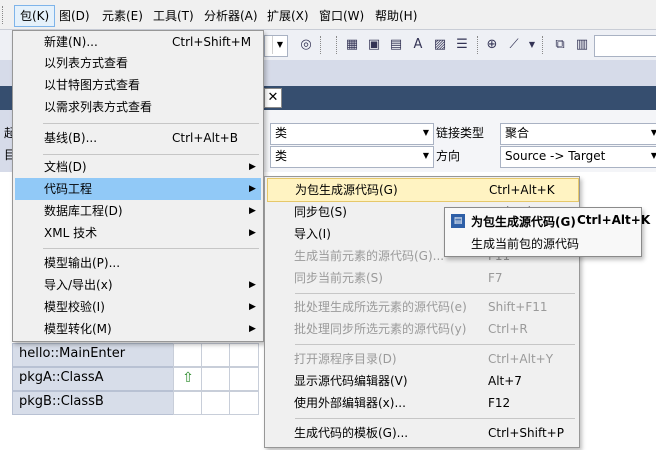  Describe the element at coordinates (422, 433) in the screenshot. I see `submenu-item-code-templates: 生成代码的模板(G)... Ctrl+Shift+P` at that location.